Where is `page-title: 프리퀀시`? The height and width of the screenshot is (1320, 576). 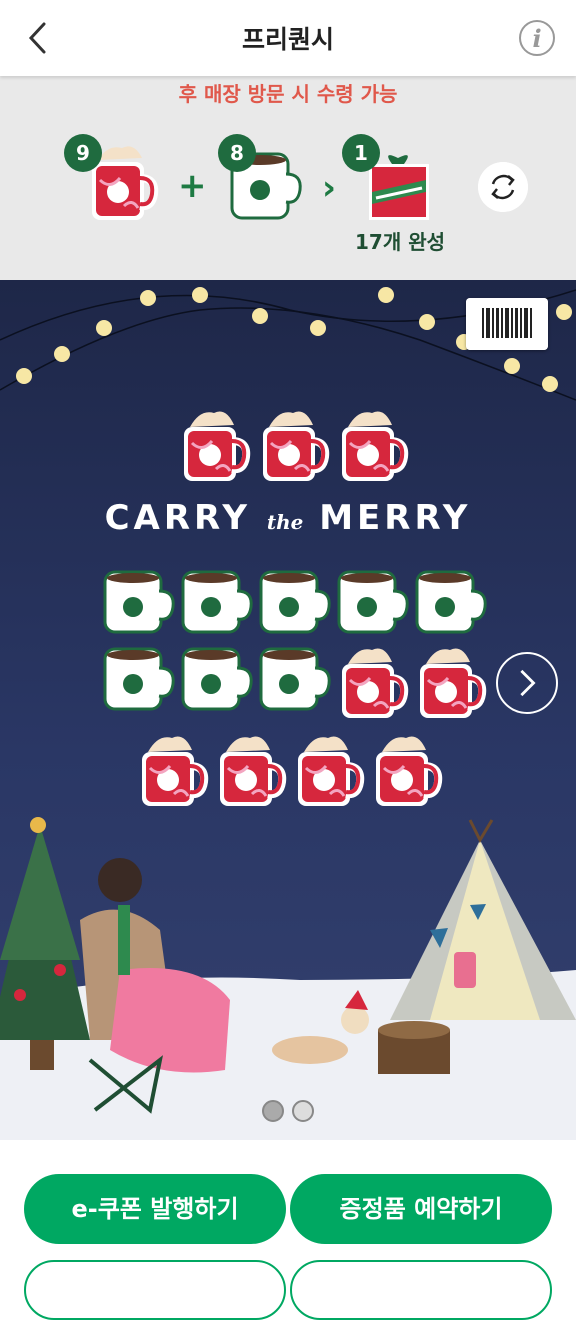
page-title: 프리퀀시 is located at coordinates (287, 39).